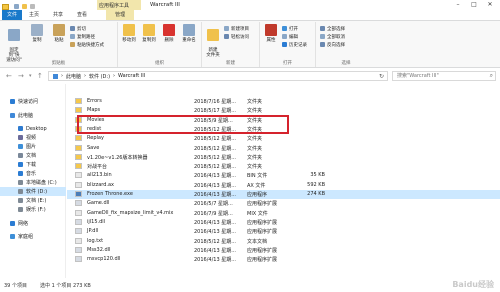  What do you see at coordinates (236, 28) in the screenshot?
I see `new-item-button: 新建项目` at bounding box center [236, 28].